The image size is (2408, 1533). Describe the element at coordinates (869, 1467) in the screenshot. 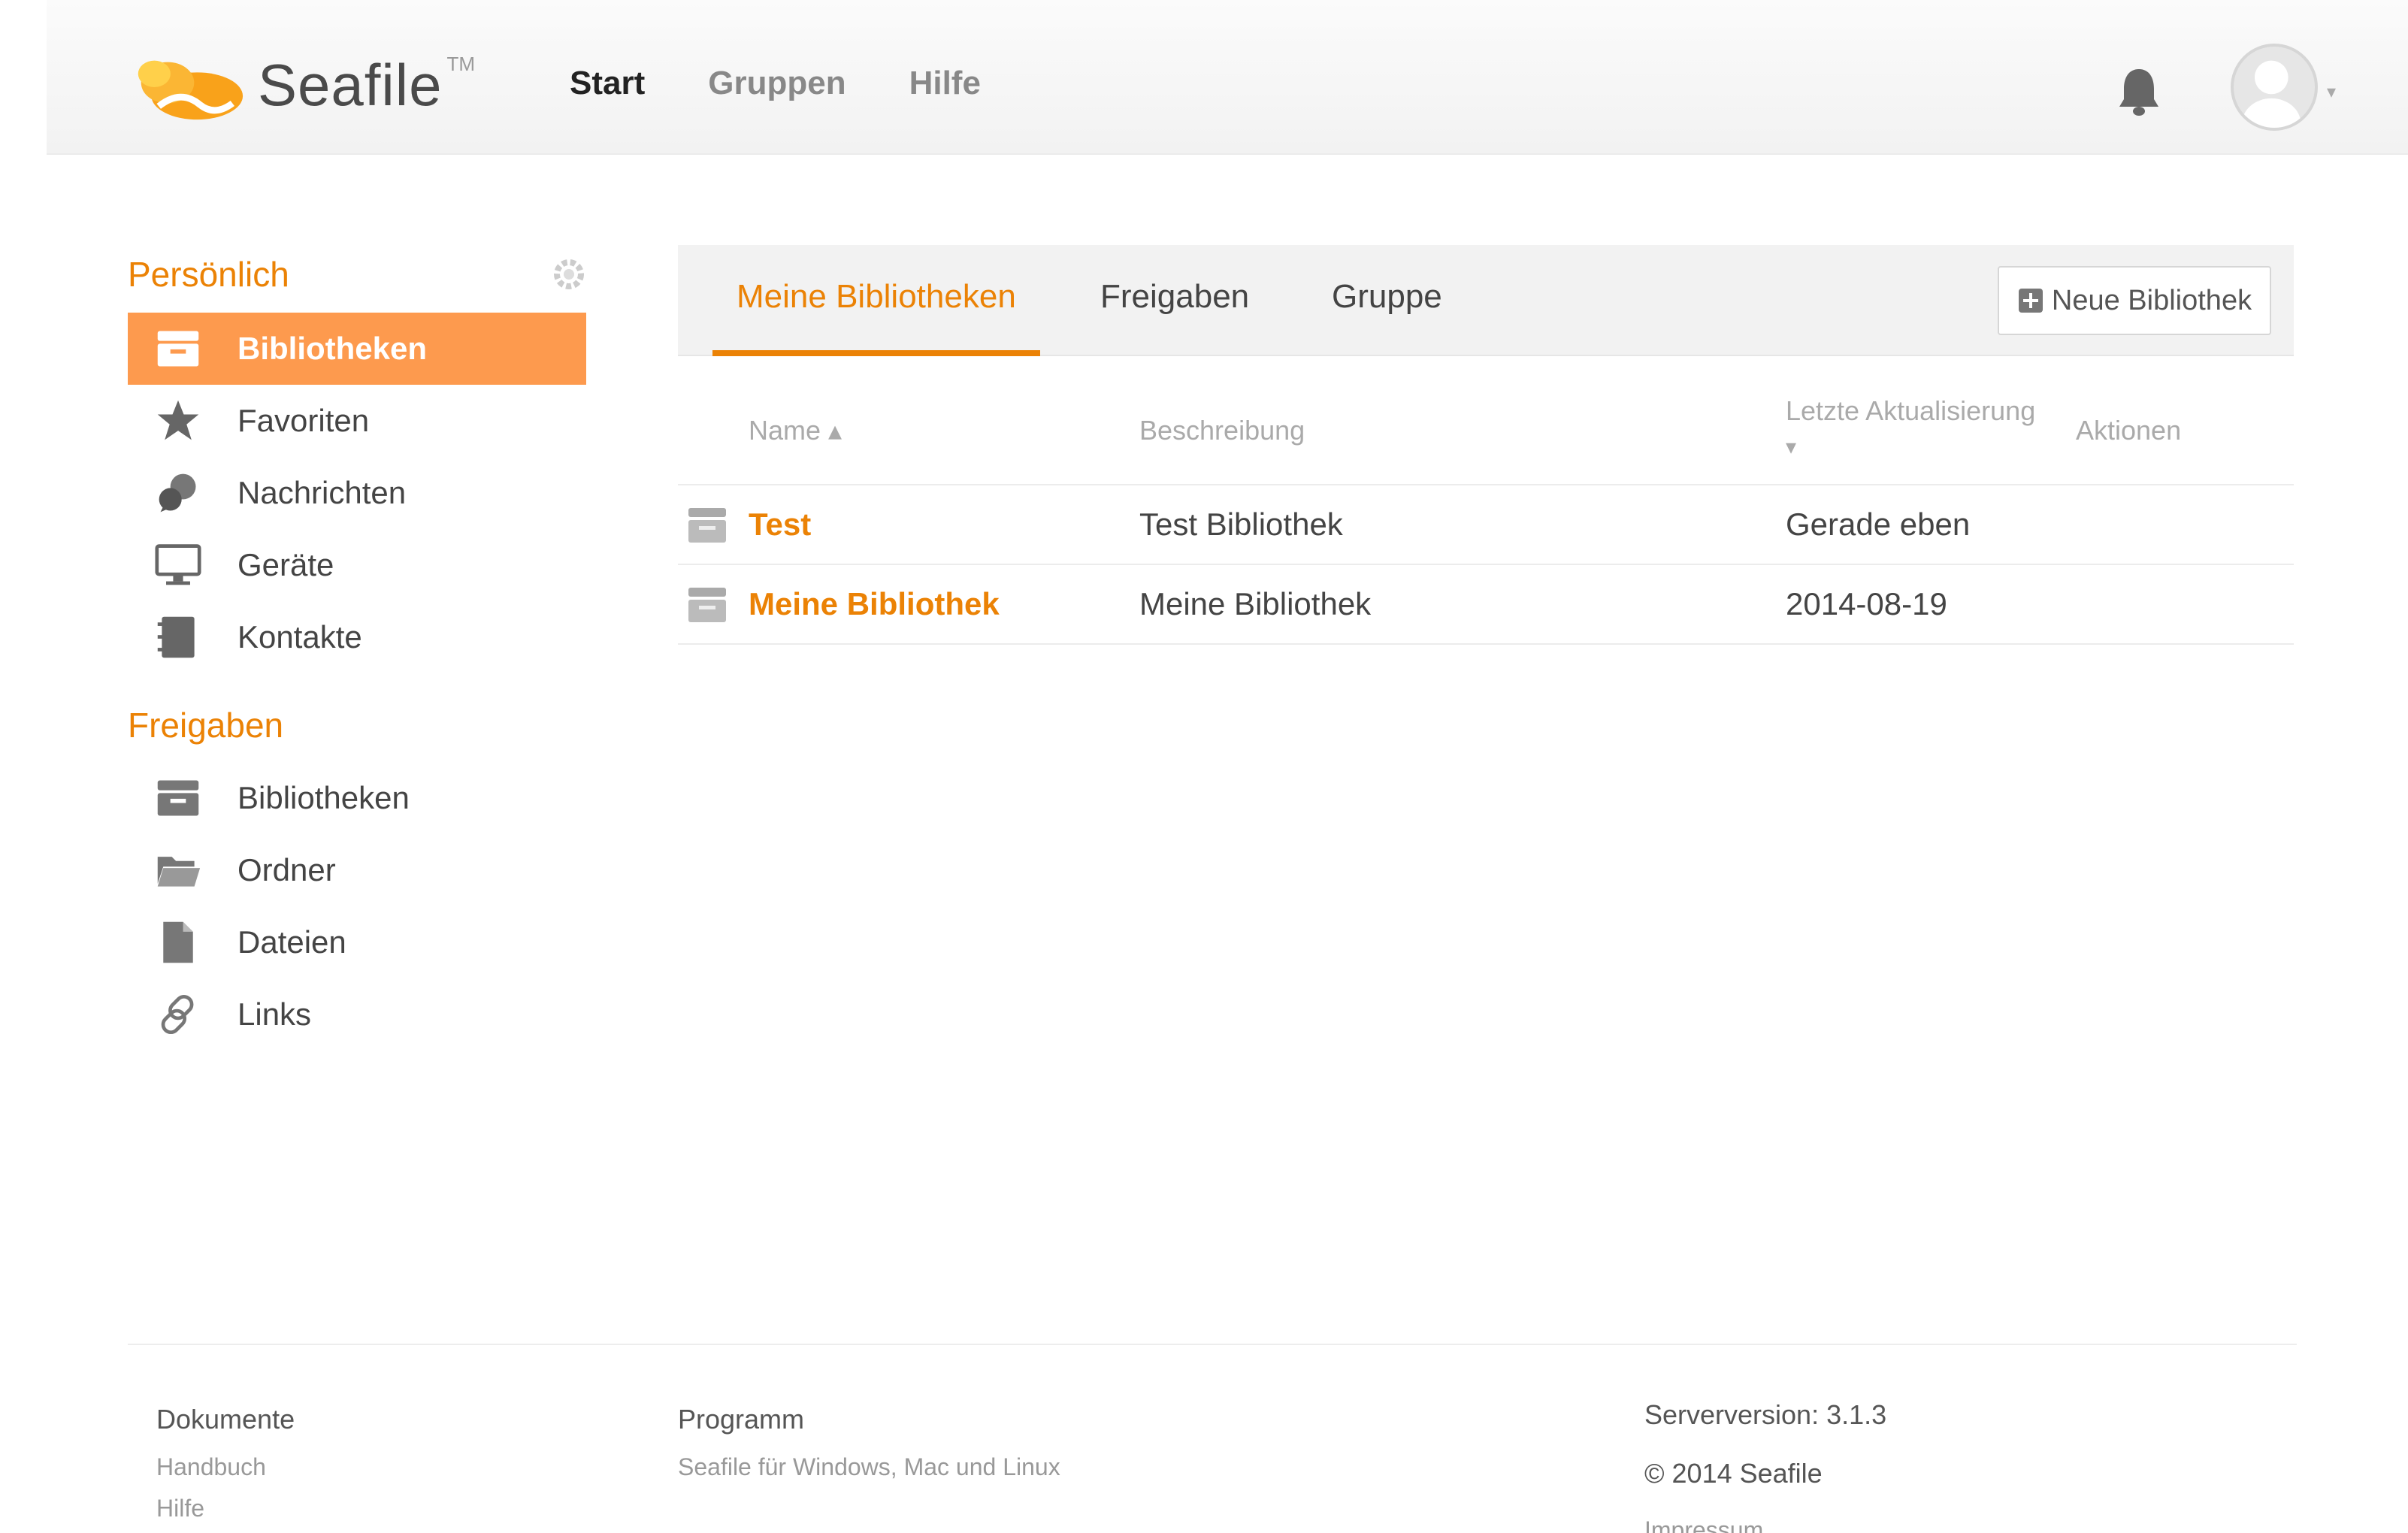

I see `footer-link-clients: Seafile für Windows, Mac und Linux` at that location.